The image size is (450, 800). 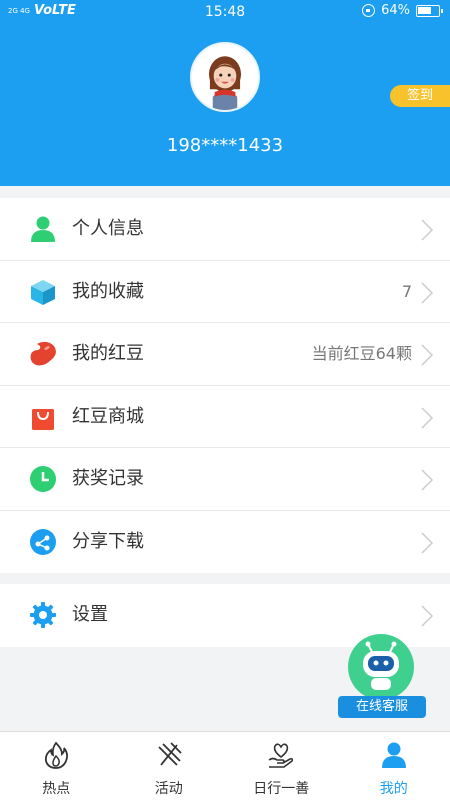 I want to click on clock-icon, so click(x=43, y=479).